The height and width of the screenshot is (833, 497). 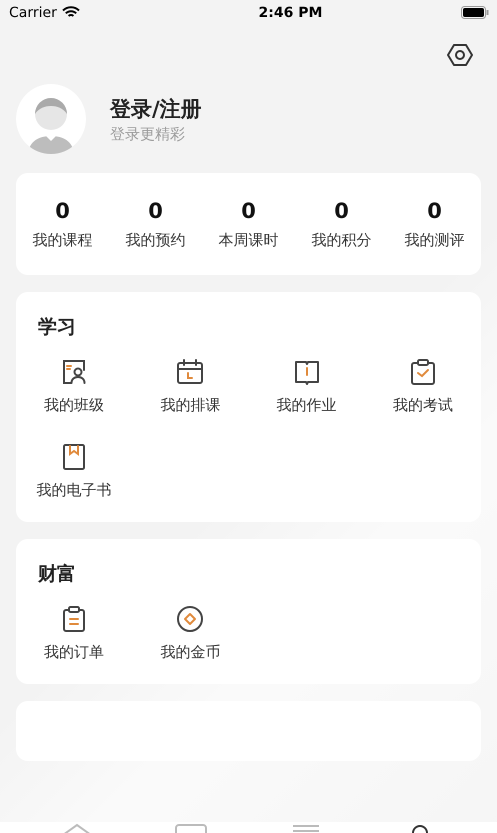 What do you see at coordinates (306, 372) in the screenshot?
I see `book-icon` at bounding box center [306, 372].